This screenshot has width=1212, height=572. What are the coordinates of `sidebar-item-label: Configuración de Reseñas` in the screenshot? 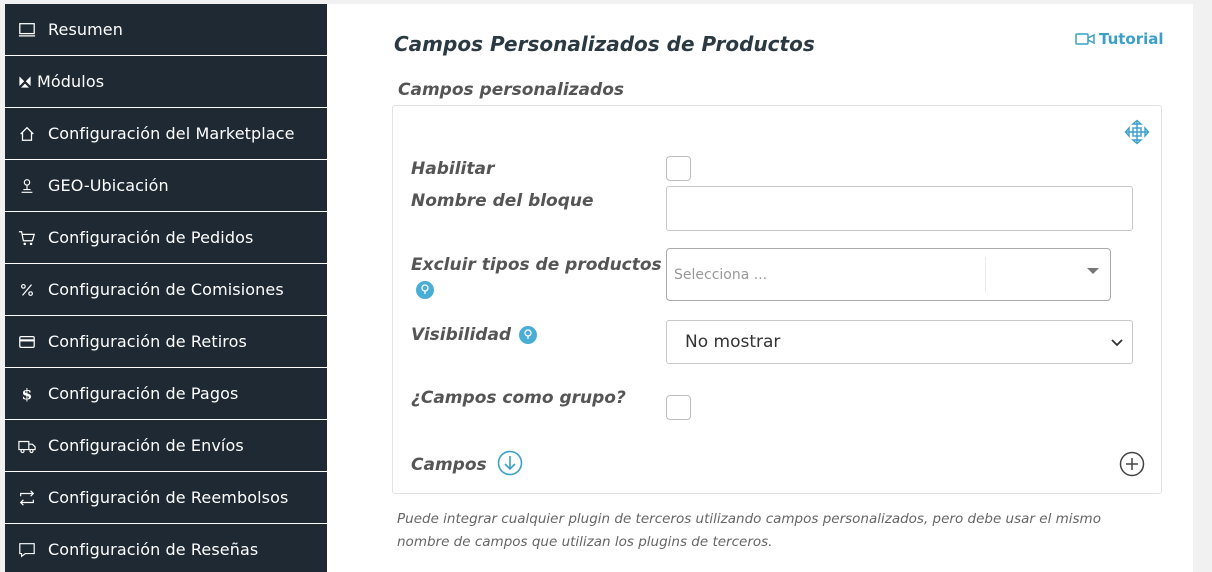 It's located at (153, 549).